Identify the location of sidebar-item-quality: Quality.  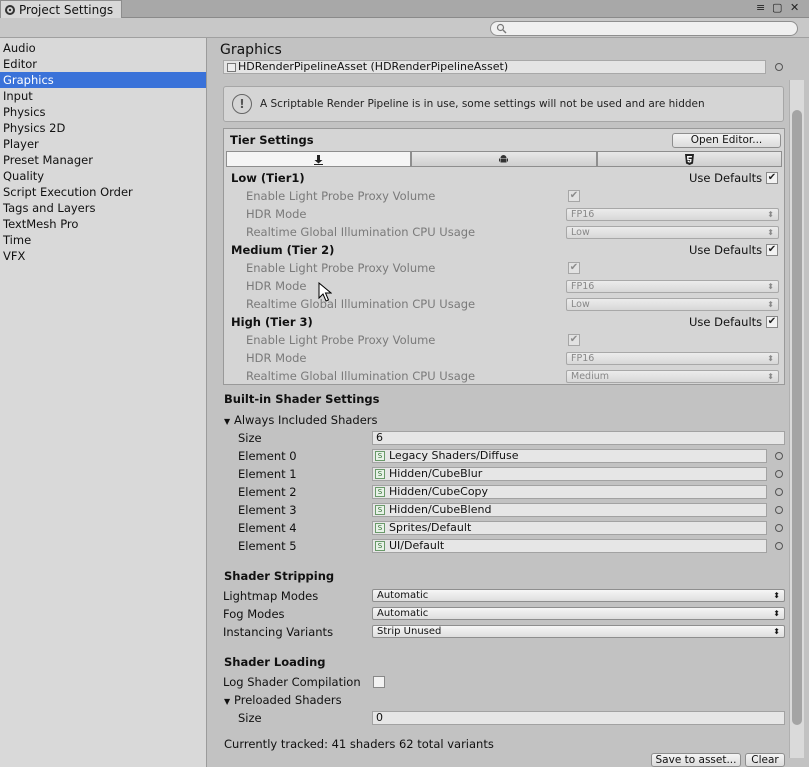
(103, 176).